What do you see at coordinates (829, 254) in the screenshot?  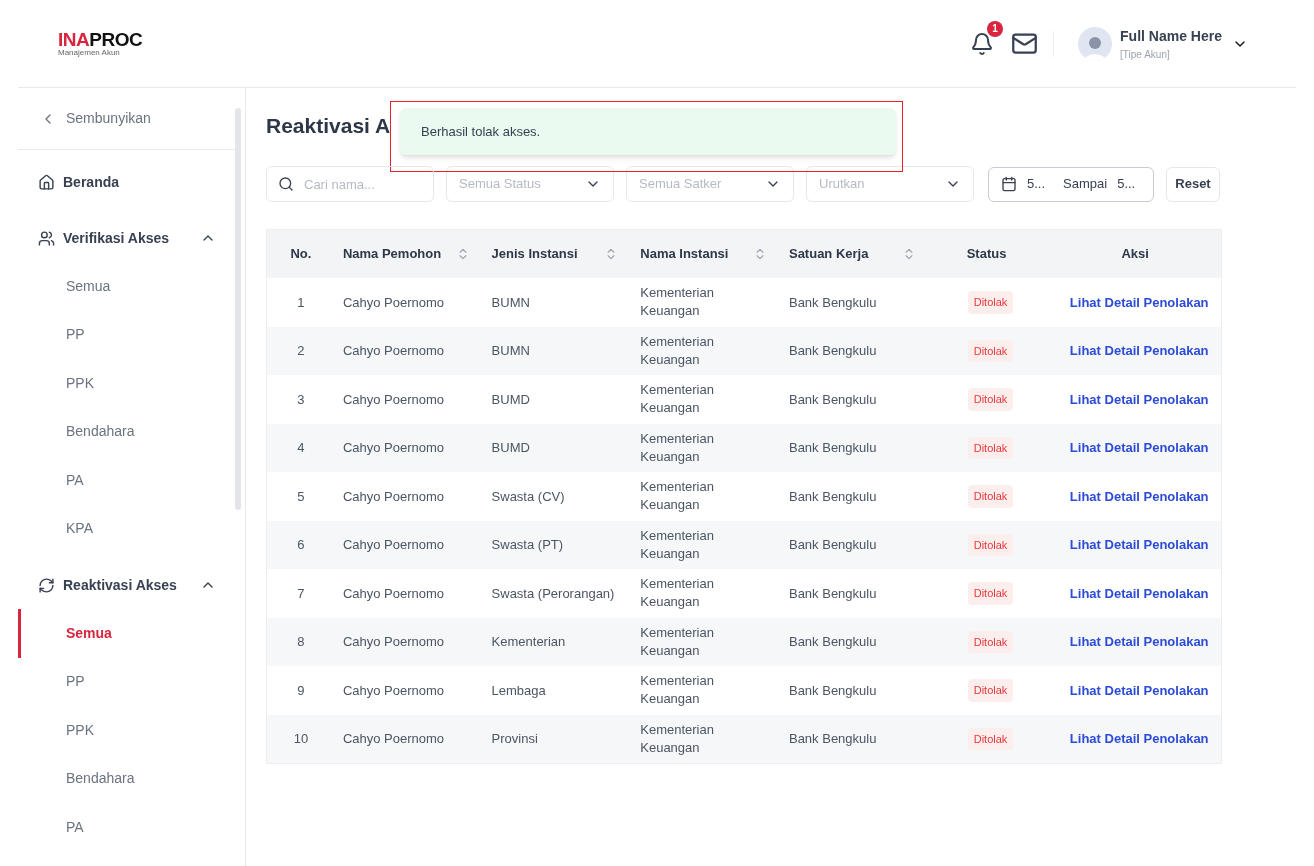 I see `column-header: Satuan Kerja` at bounding box center [829, 254].